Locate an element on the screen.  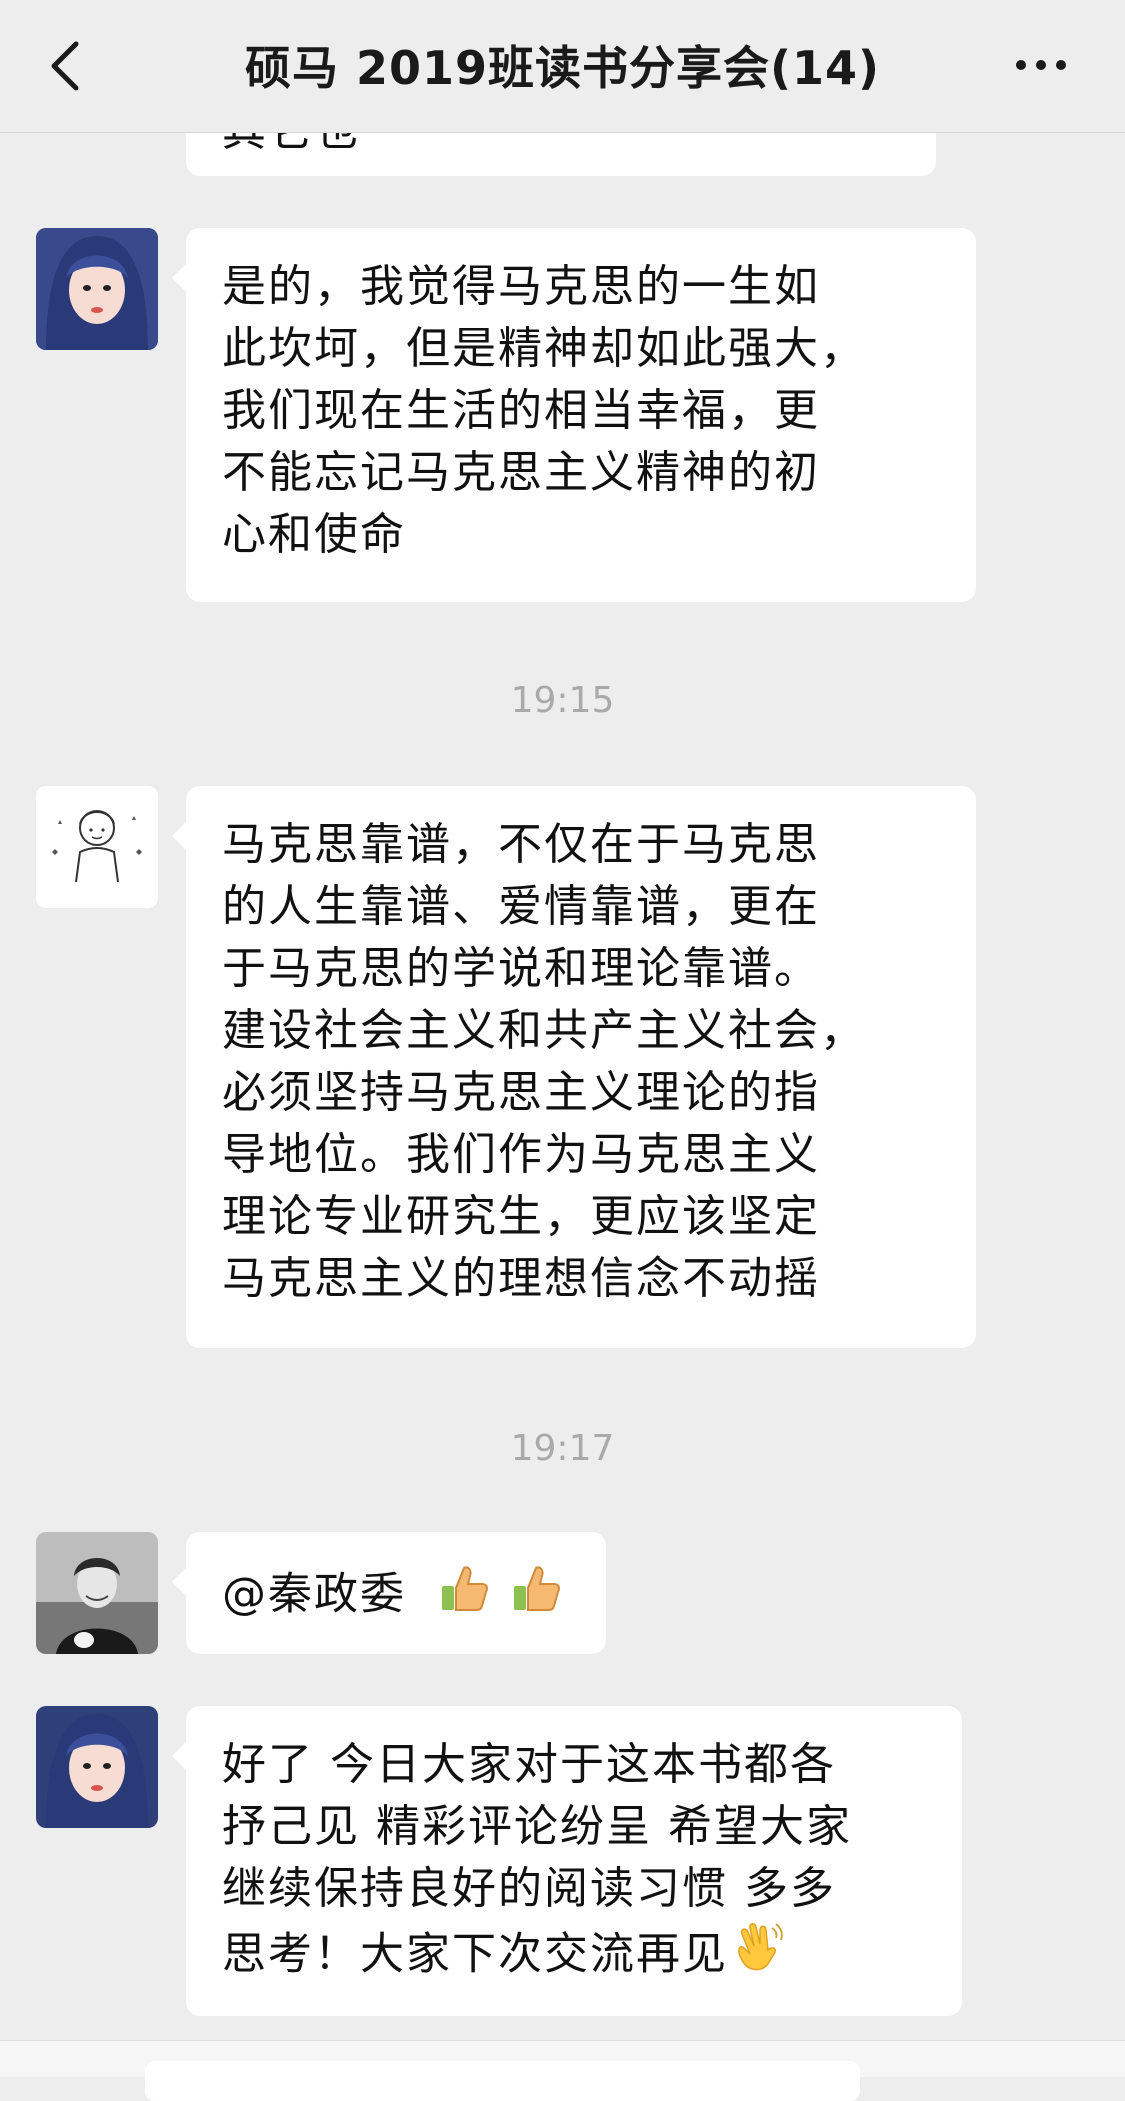
message-text: 思考！大家下次交流再见 is located at coordinates (475, 1954).